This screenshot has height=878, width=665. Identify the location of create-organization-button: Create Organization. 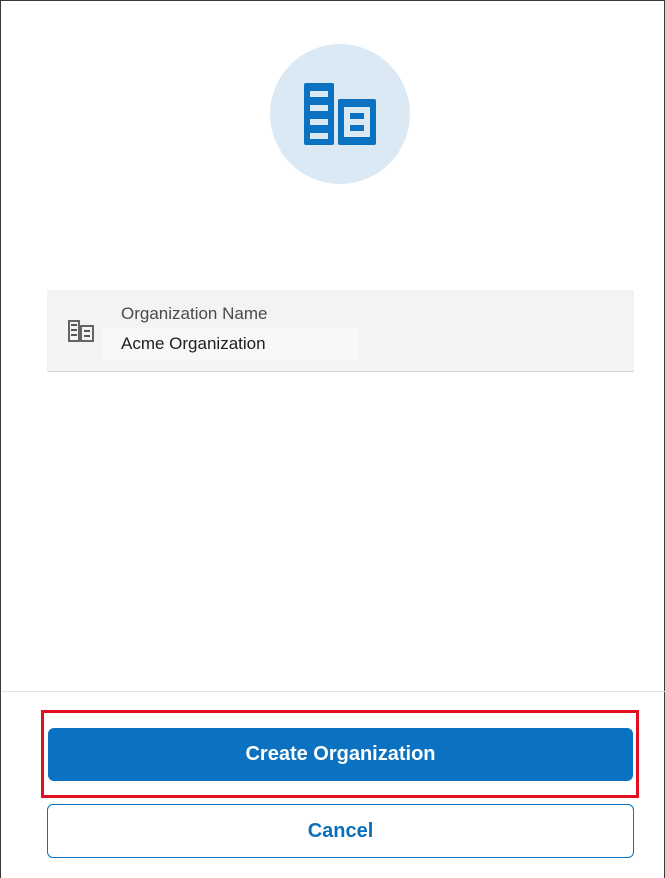
(340, 754).